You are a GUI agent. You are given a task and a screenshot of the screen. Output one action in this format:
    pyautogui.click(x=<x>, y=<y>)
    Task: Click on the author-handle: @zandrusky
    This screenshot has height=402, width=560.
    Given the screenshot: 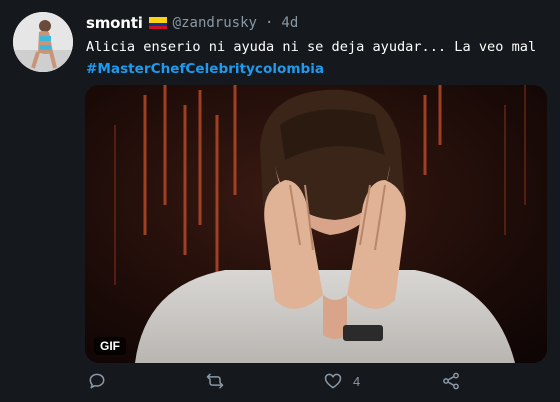 What is the action you would take?
    pyautogui.click(x=215, y=23)
    